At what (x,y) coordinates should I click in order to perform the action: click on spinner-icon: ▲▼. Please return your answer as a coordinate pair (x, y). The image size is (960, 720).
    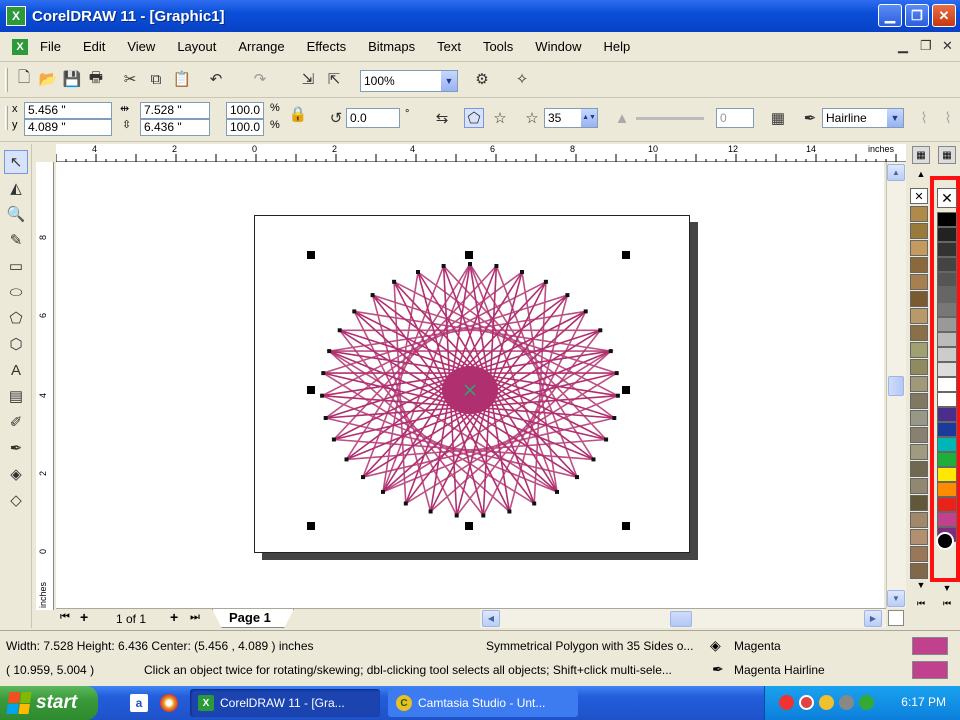
    Looking at the image, I should click on (589, 118).